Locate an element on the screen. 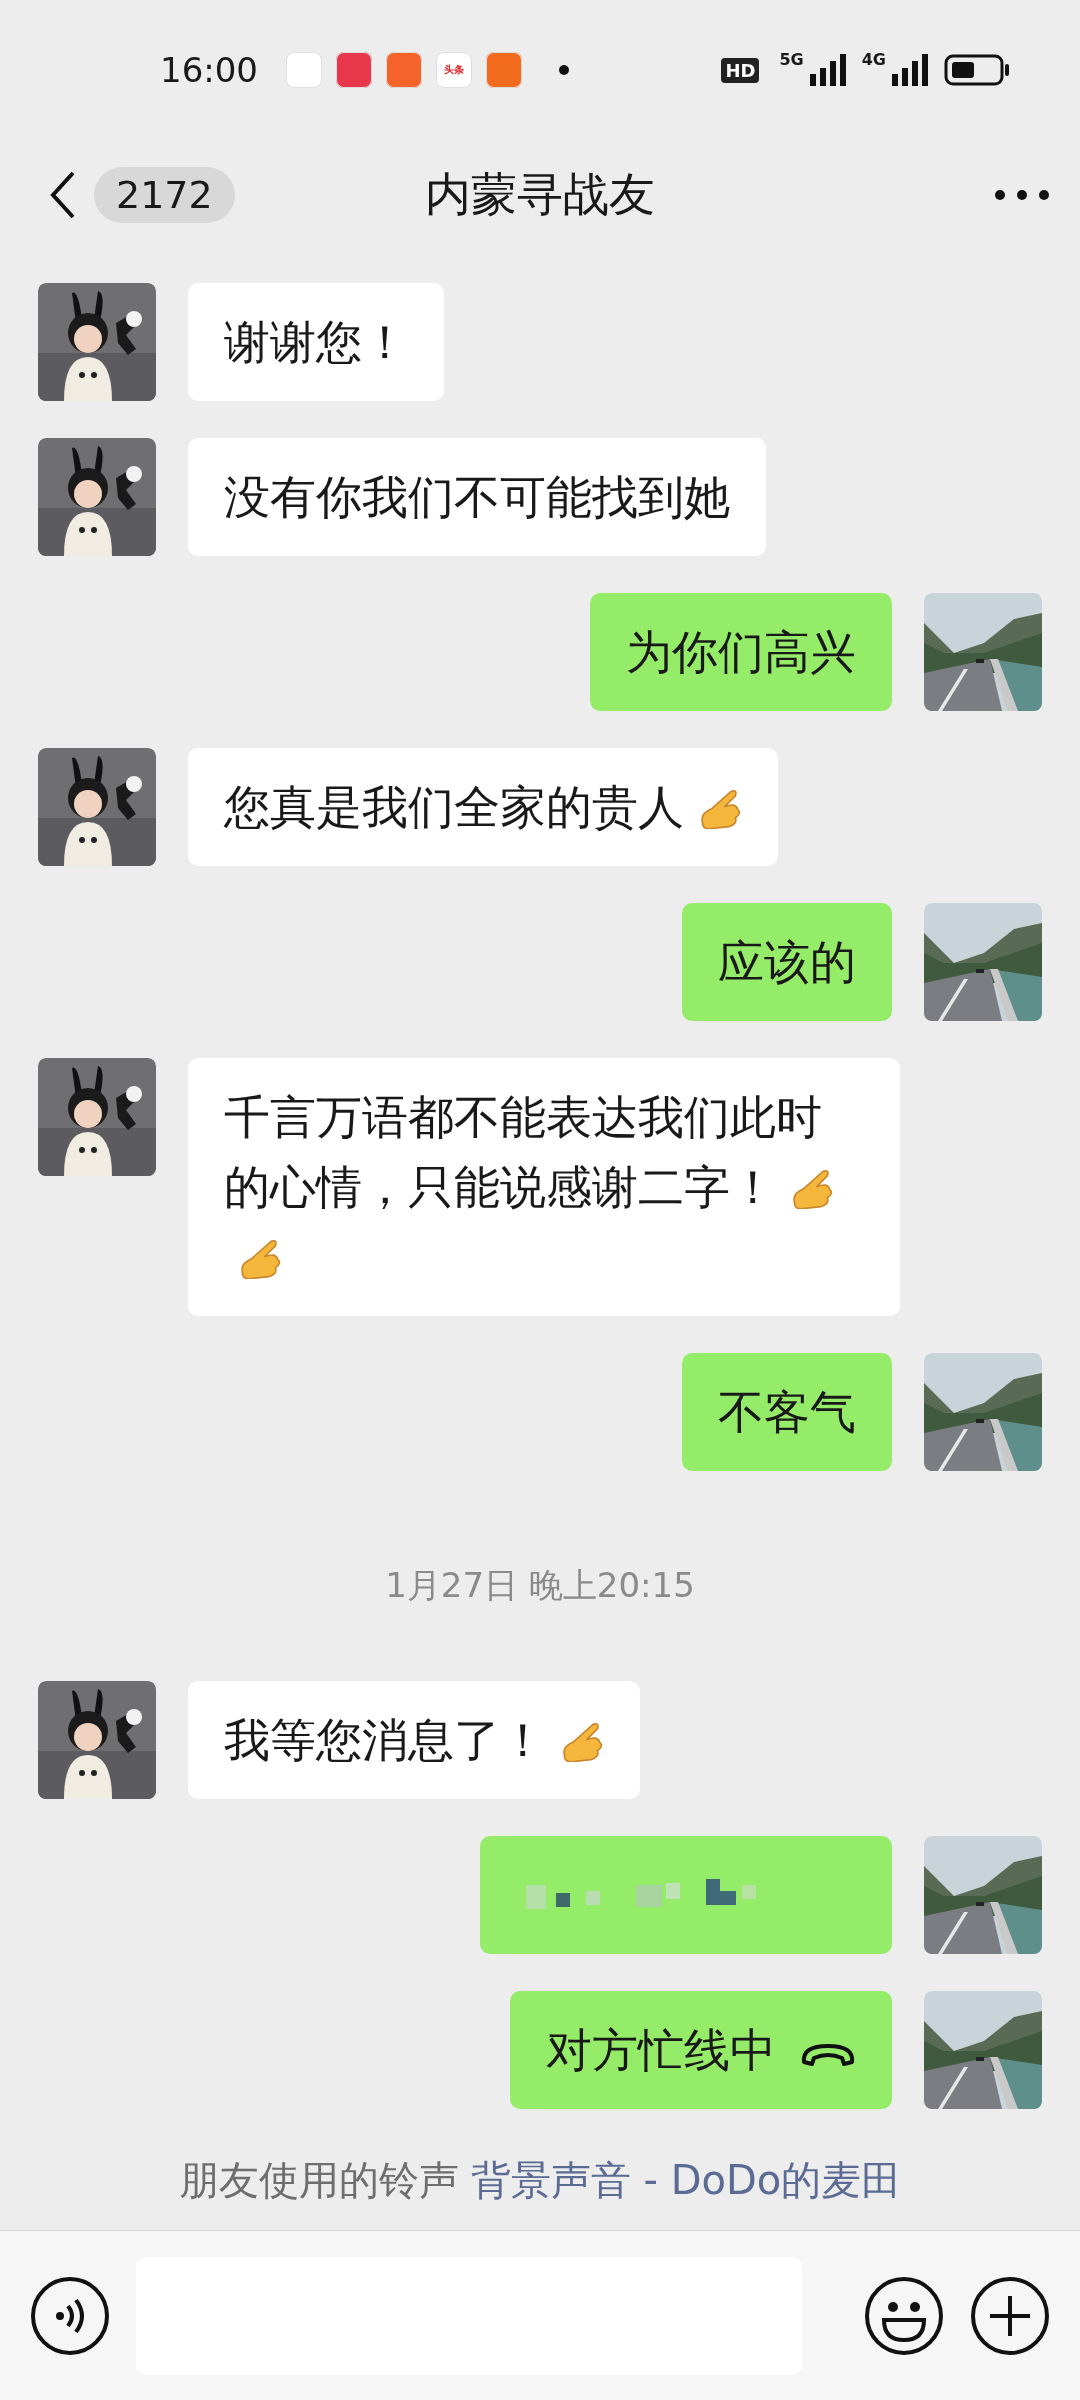  ringtone-label: 朋友使用的铃声 is located at coordinates (318, 2180).